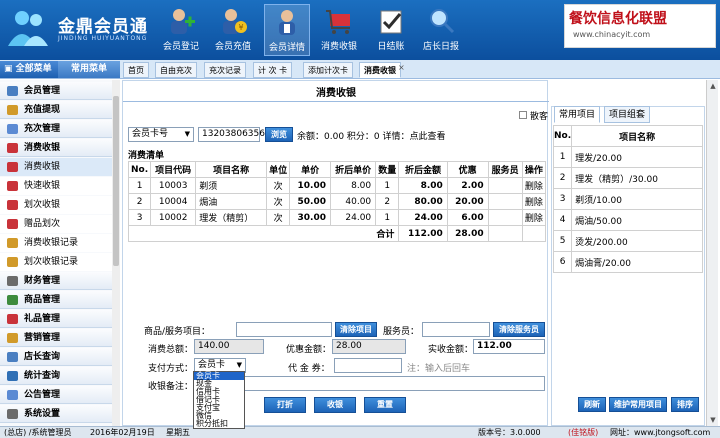 The image size is (720, 438). Describe the element at coordinates (56, 395) in the screenshot. I see `sidebar-item: 公告管理` at that location.